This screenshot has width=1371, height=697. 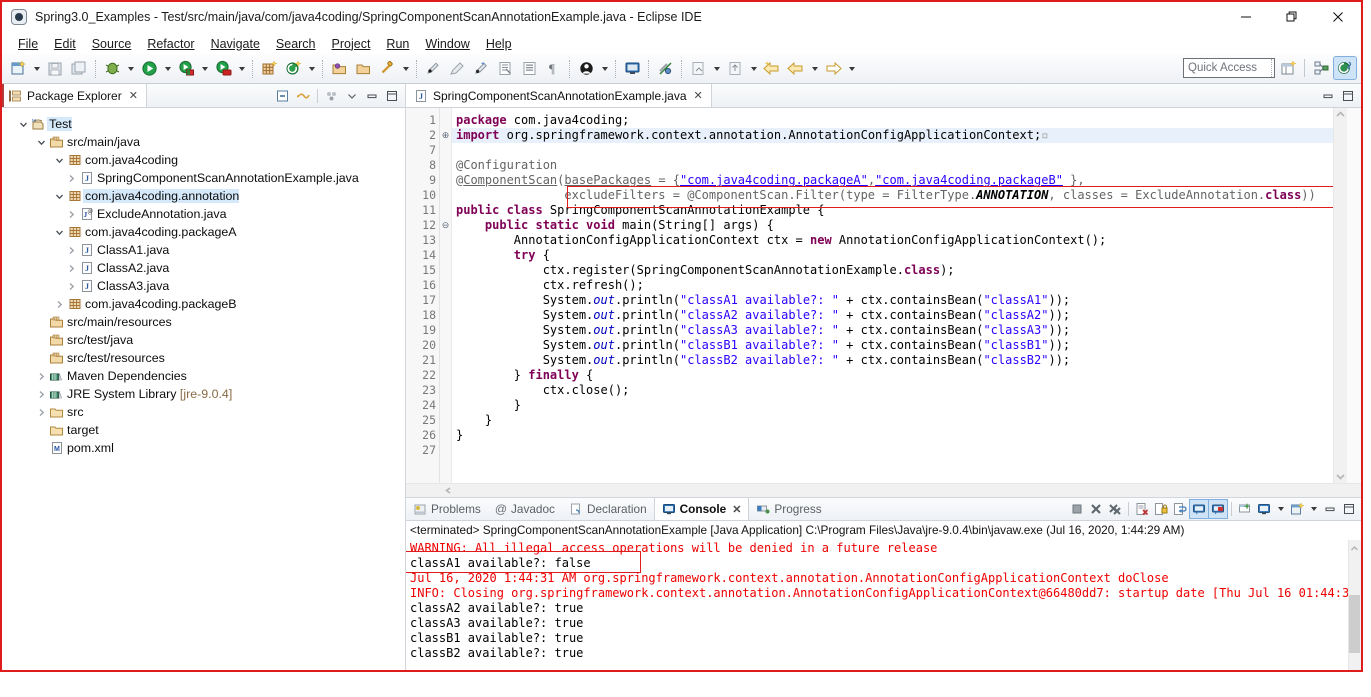 What do you see at coordinates (112, 69) in the screenshot?
I see `debug-icon` at bounding box center [112, 69].